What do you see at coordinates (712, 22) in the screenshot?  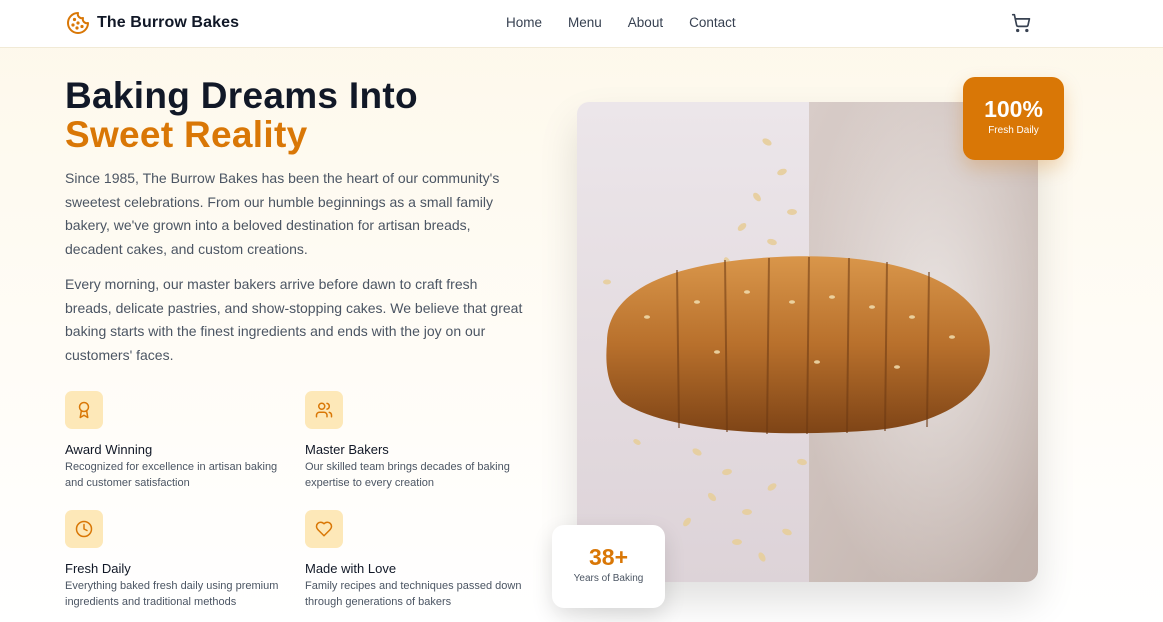 I see `nav-contact: Contact` at bounding box center [712, 22].